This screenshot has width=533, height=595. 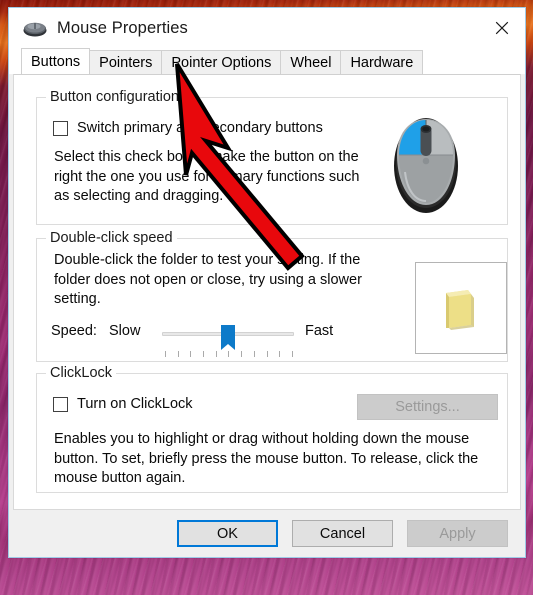 I want to click on speed-label: Speed:, so click(x=74, y=331).